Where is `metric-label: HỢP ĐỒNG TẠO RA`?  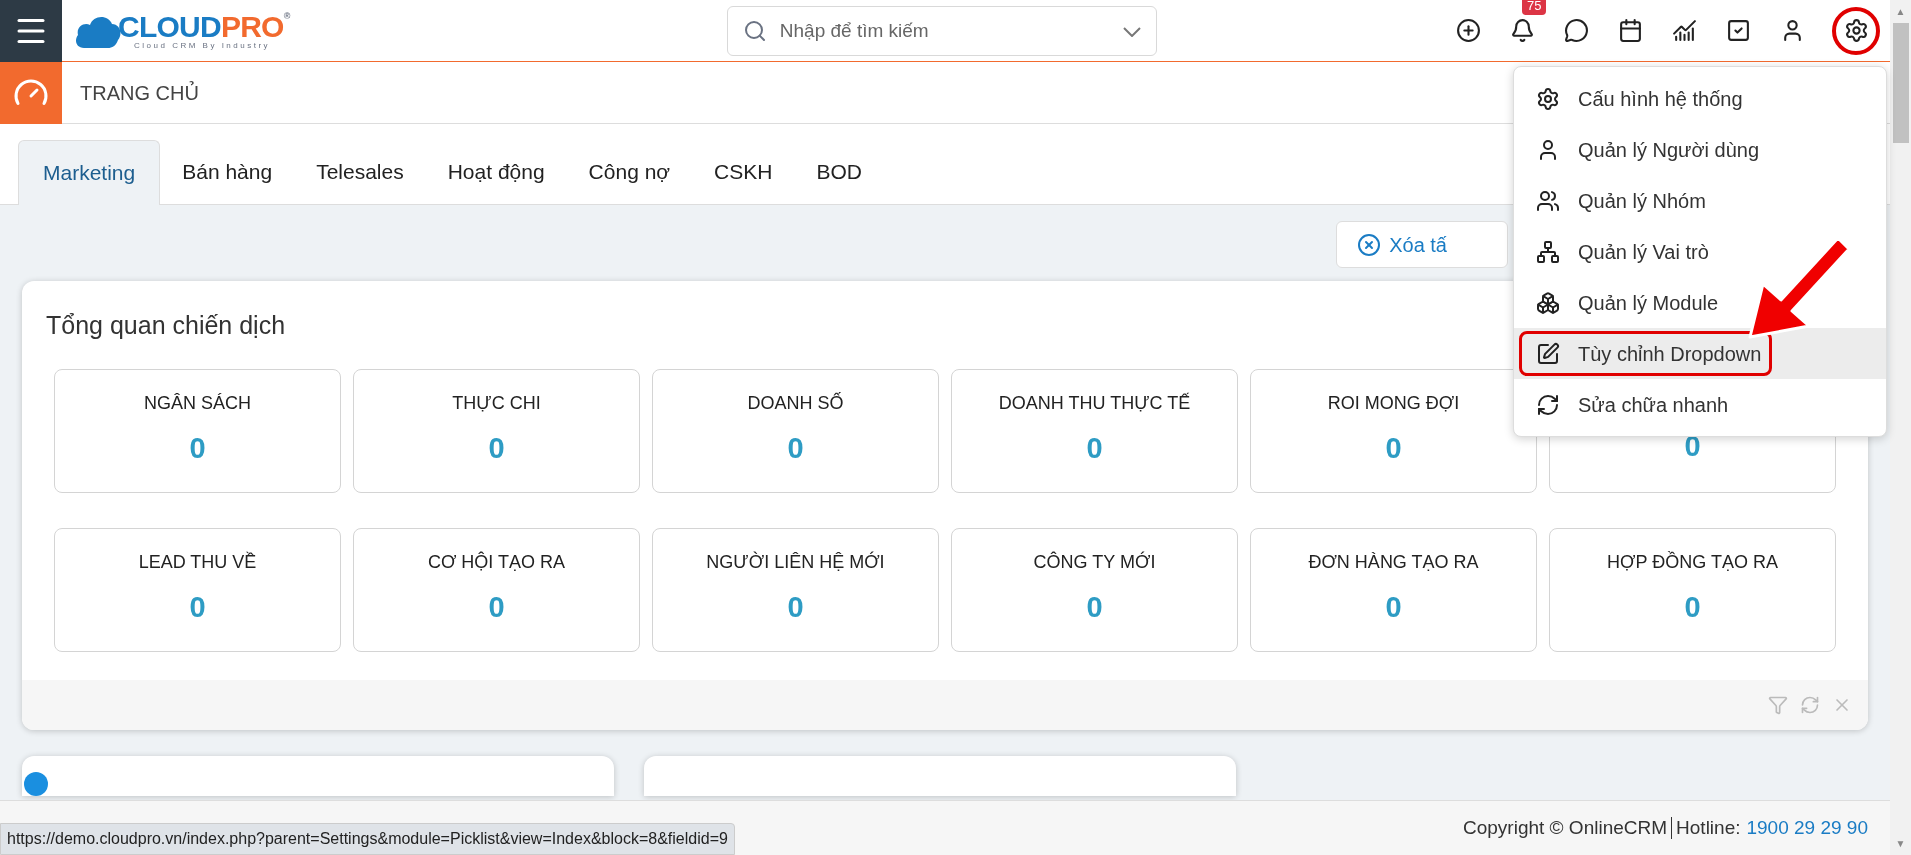 metric-label: HỢP ĐỒNG TẠO RA is located at coordinates (1692, 562).